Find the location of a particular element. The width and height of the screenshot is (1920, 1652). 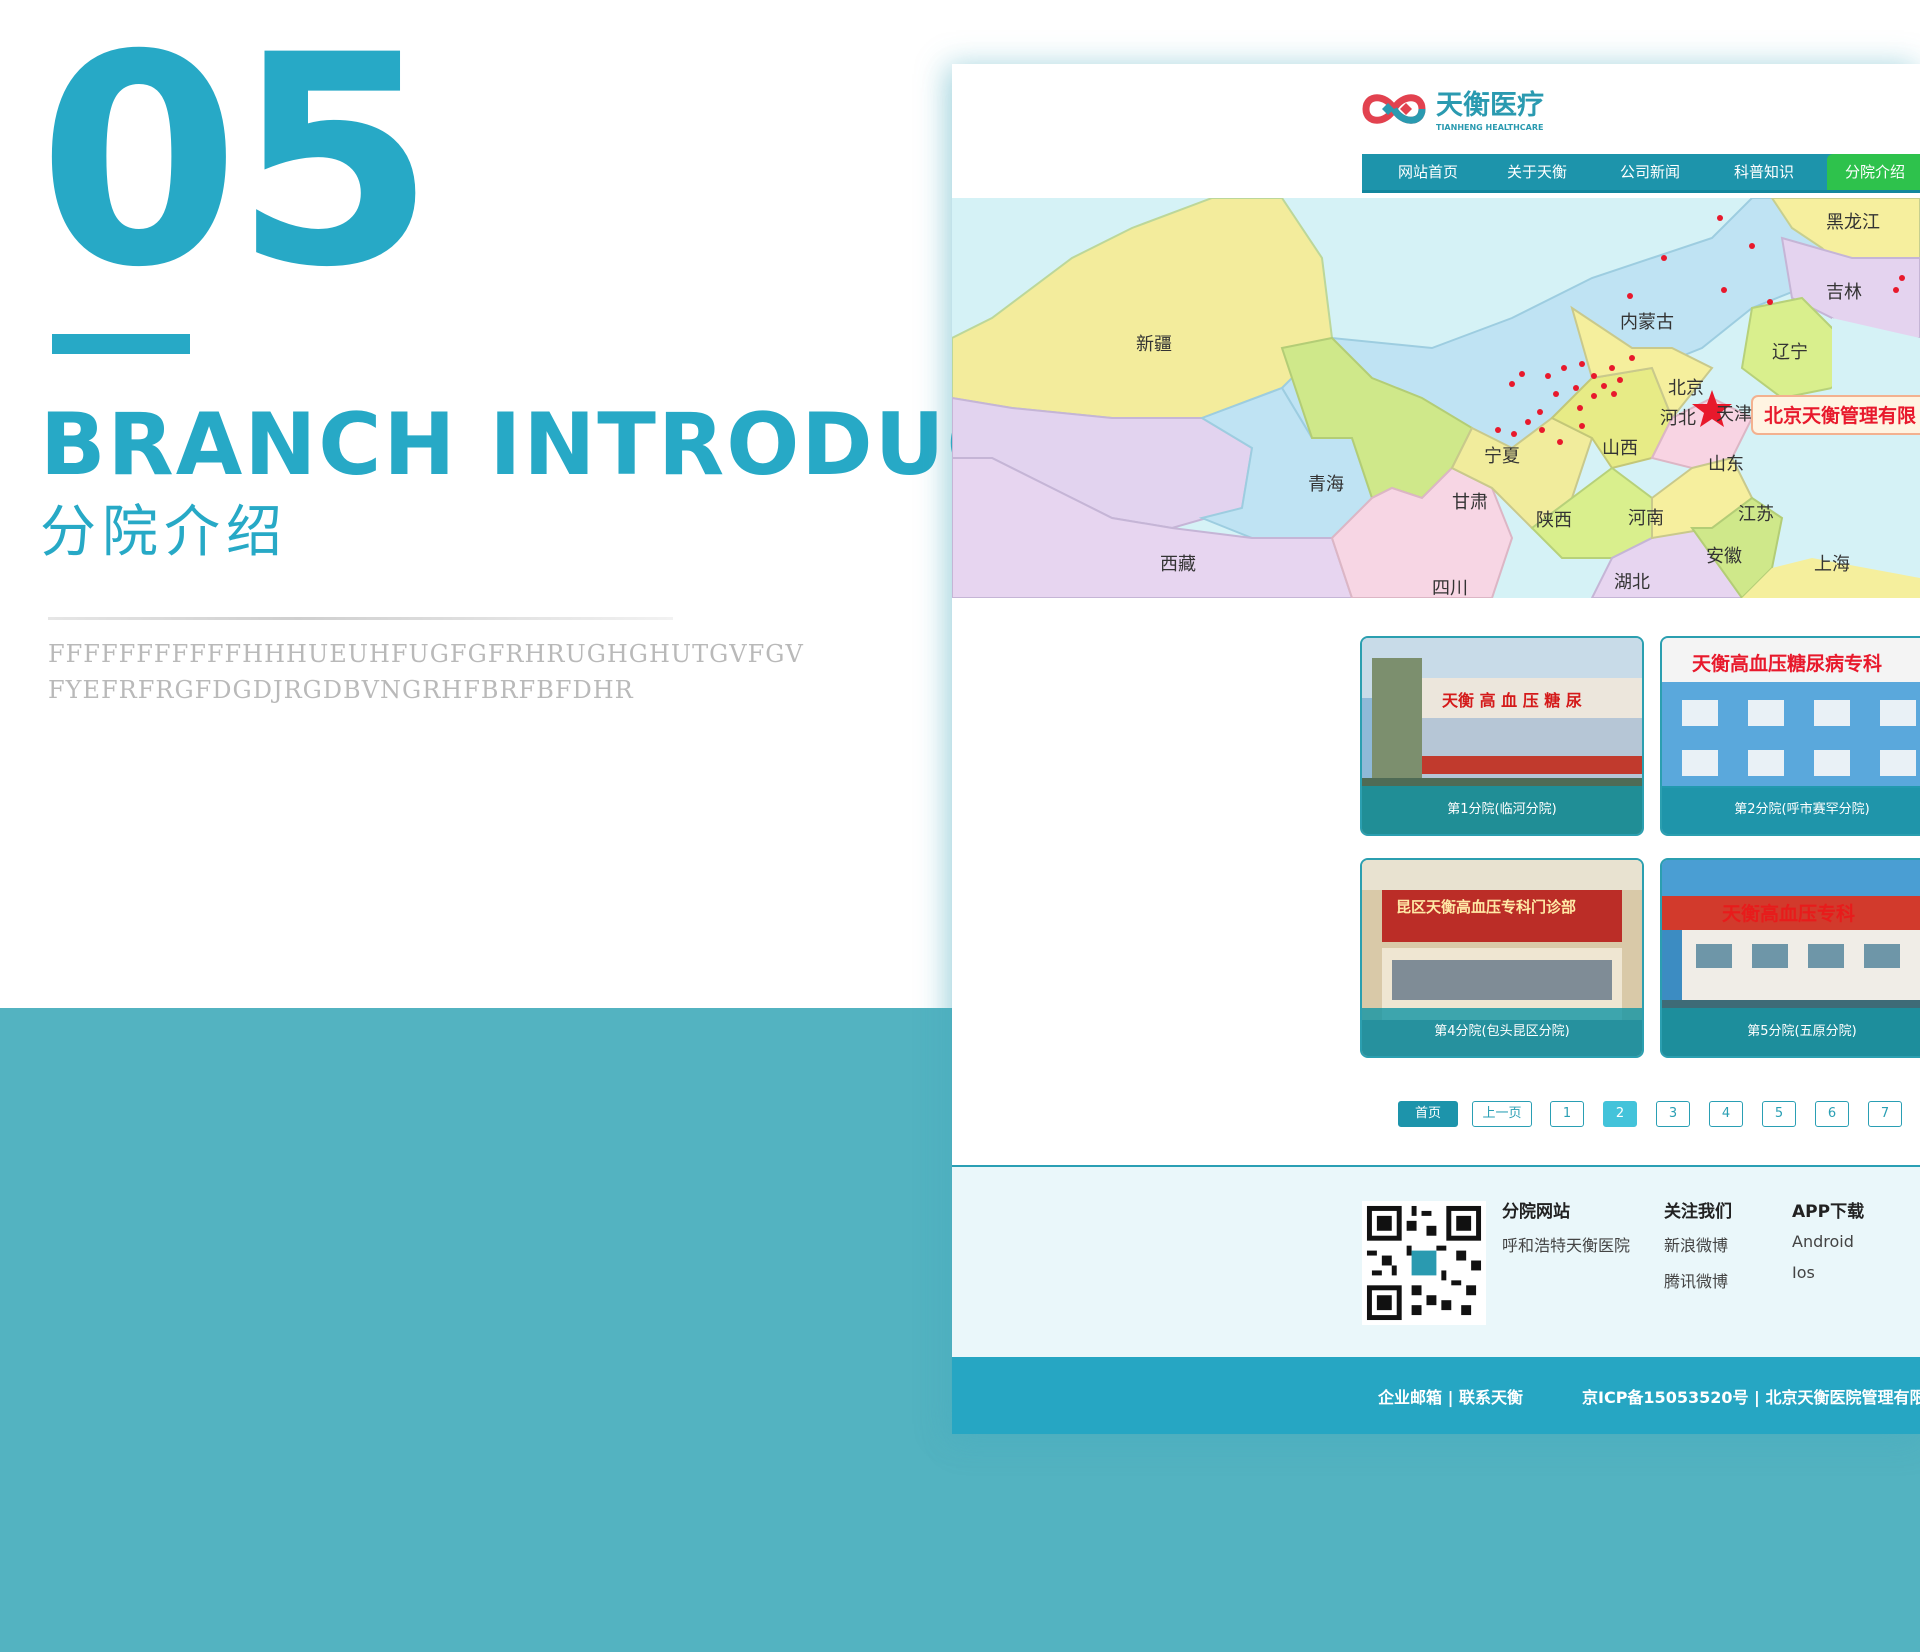

map-label-shaanxi: 陕西 is located at coordinates (1554, 520).